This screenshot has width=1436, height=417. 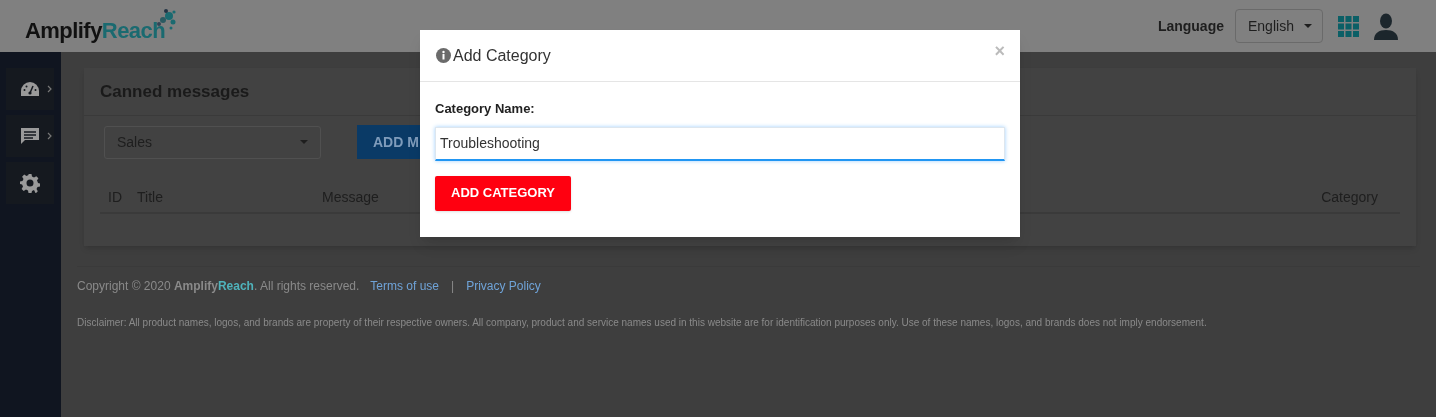 I want to click on language-select: English, so click(x=1279, y=26).